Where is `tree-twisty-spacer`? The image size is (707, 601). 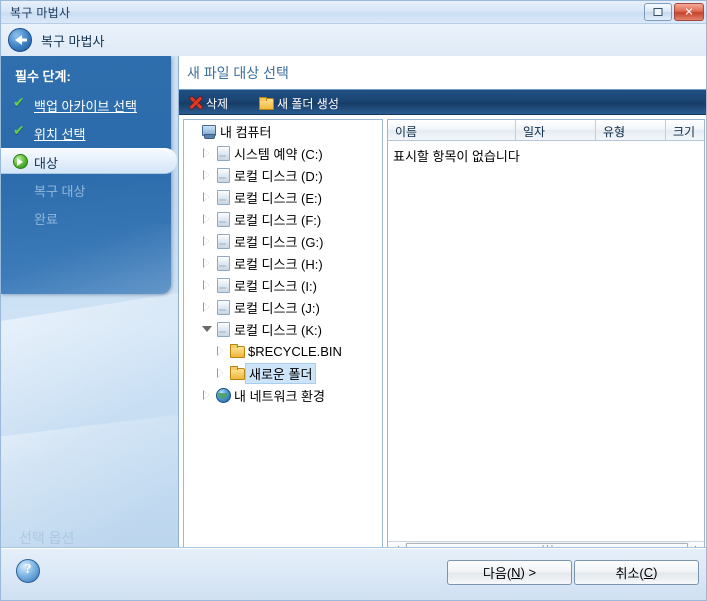 tree-twisty-spacer is located at coordinates (193, 131).